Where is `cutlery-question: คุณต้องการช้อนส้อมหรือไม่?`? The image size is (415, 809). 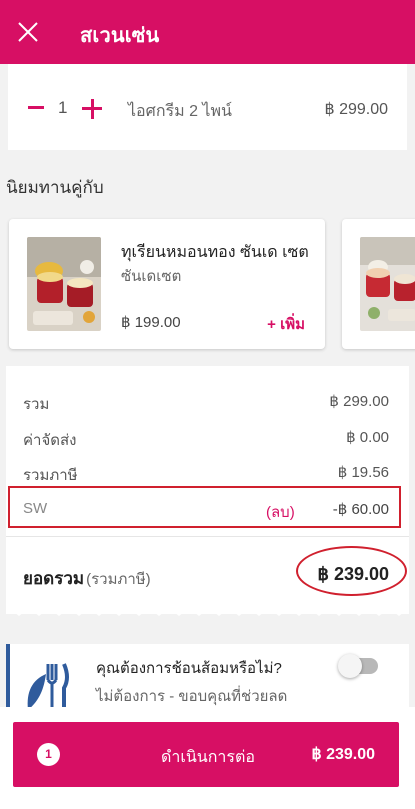 cutlery-question: คุณต้องการช้อนส้อมหรือไม่? is located at coordinates (189, 668).